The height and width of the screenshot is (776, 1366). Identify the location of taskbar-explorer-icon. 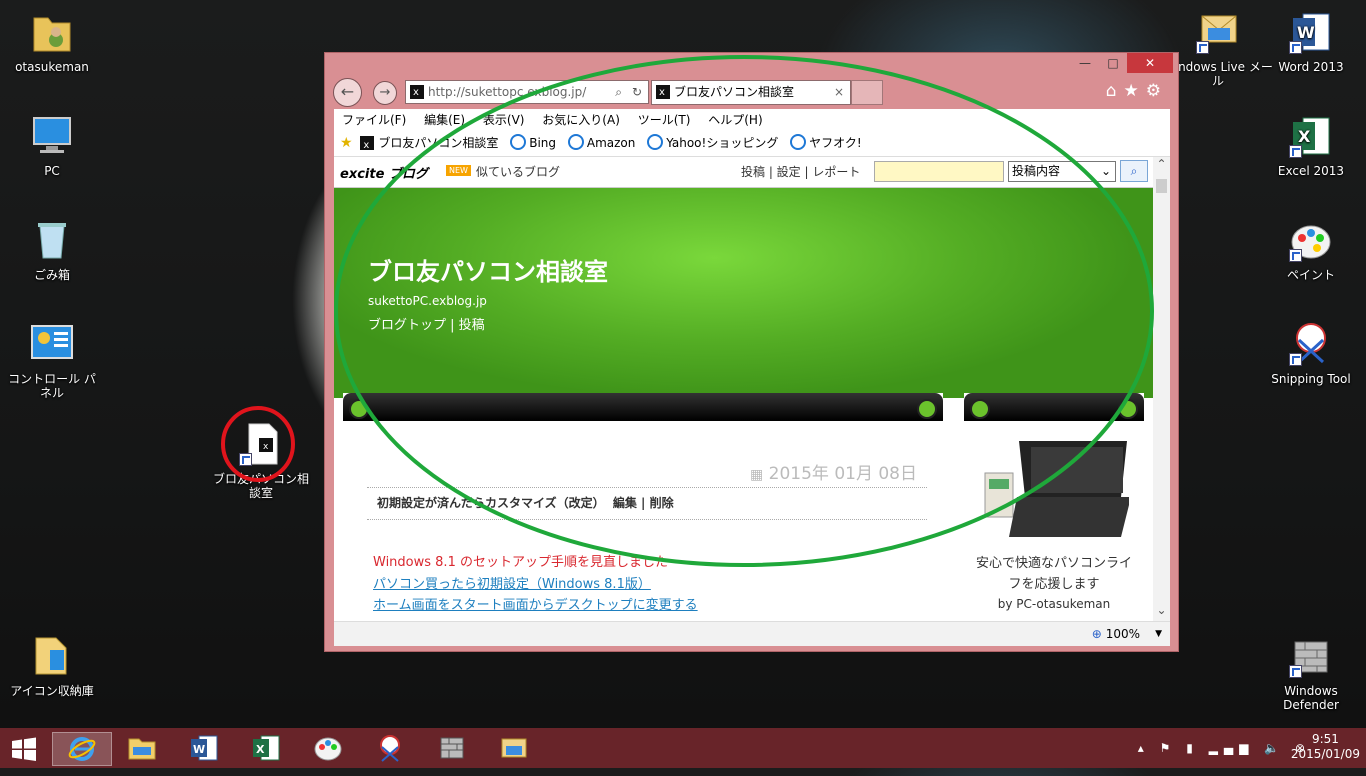
(142, 748).